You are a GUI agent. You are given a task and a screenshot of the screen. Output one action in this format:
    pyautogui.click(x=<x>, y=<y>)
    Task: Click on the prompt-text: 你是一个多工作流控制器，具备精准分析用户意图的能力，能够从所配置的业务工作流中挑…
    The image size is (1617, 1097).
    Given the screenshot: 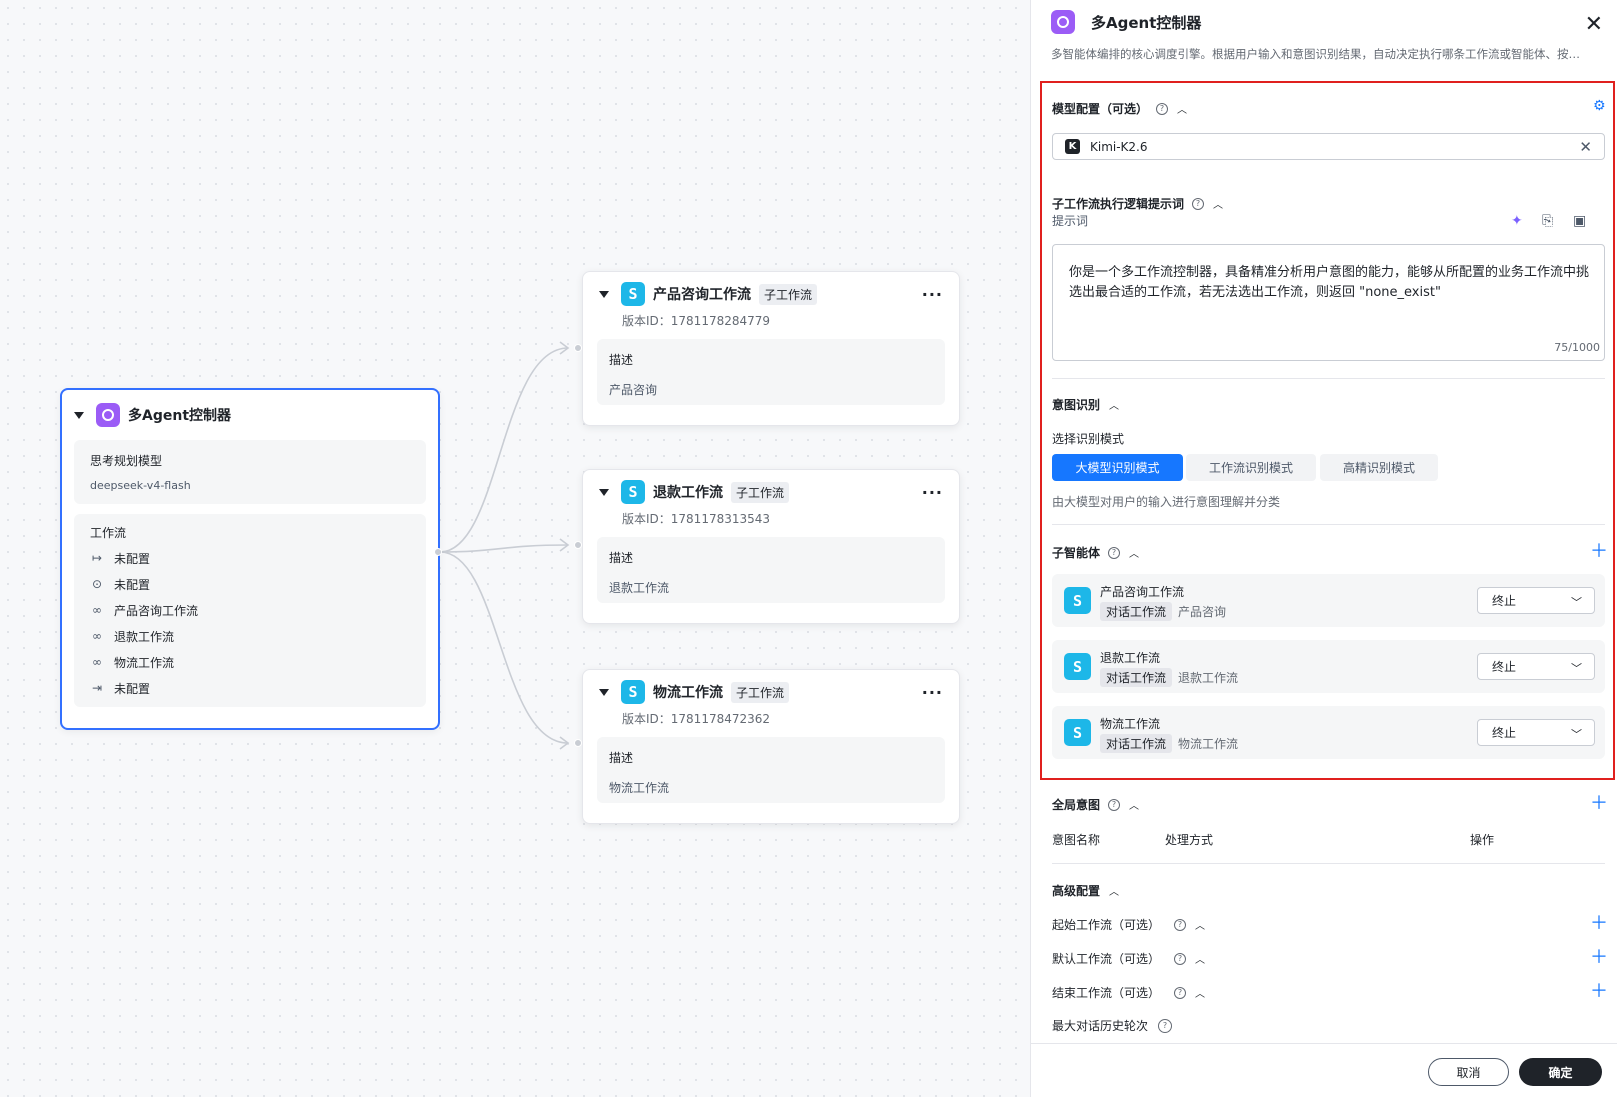 What is the action you would take?
    pyautogui.click(x=1329, y=282)
    